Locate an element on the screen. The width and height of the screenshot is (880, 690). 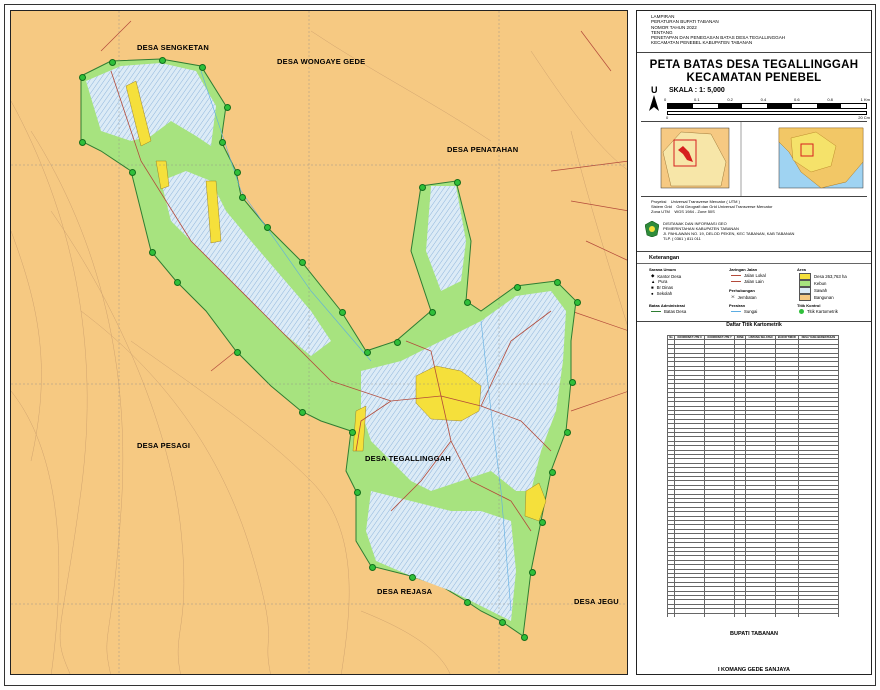
legend-perairan: Perairan is located at coordinates (737, 305).